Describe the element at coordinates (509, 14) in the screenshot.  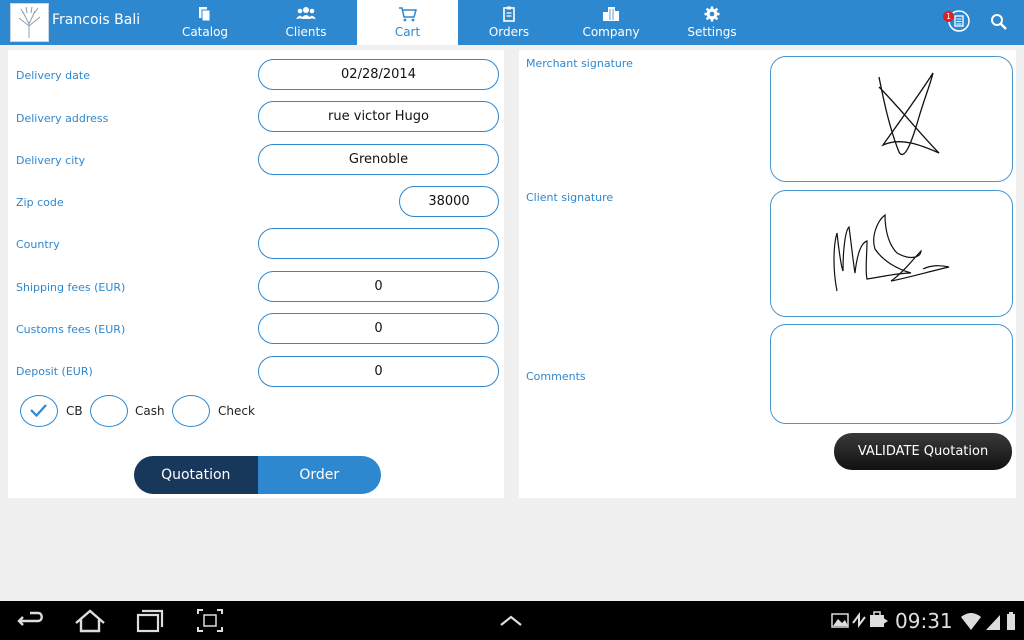
I see `orders-icon` at that location.